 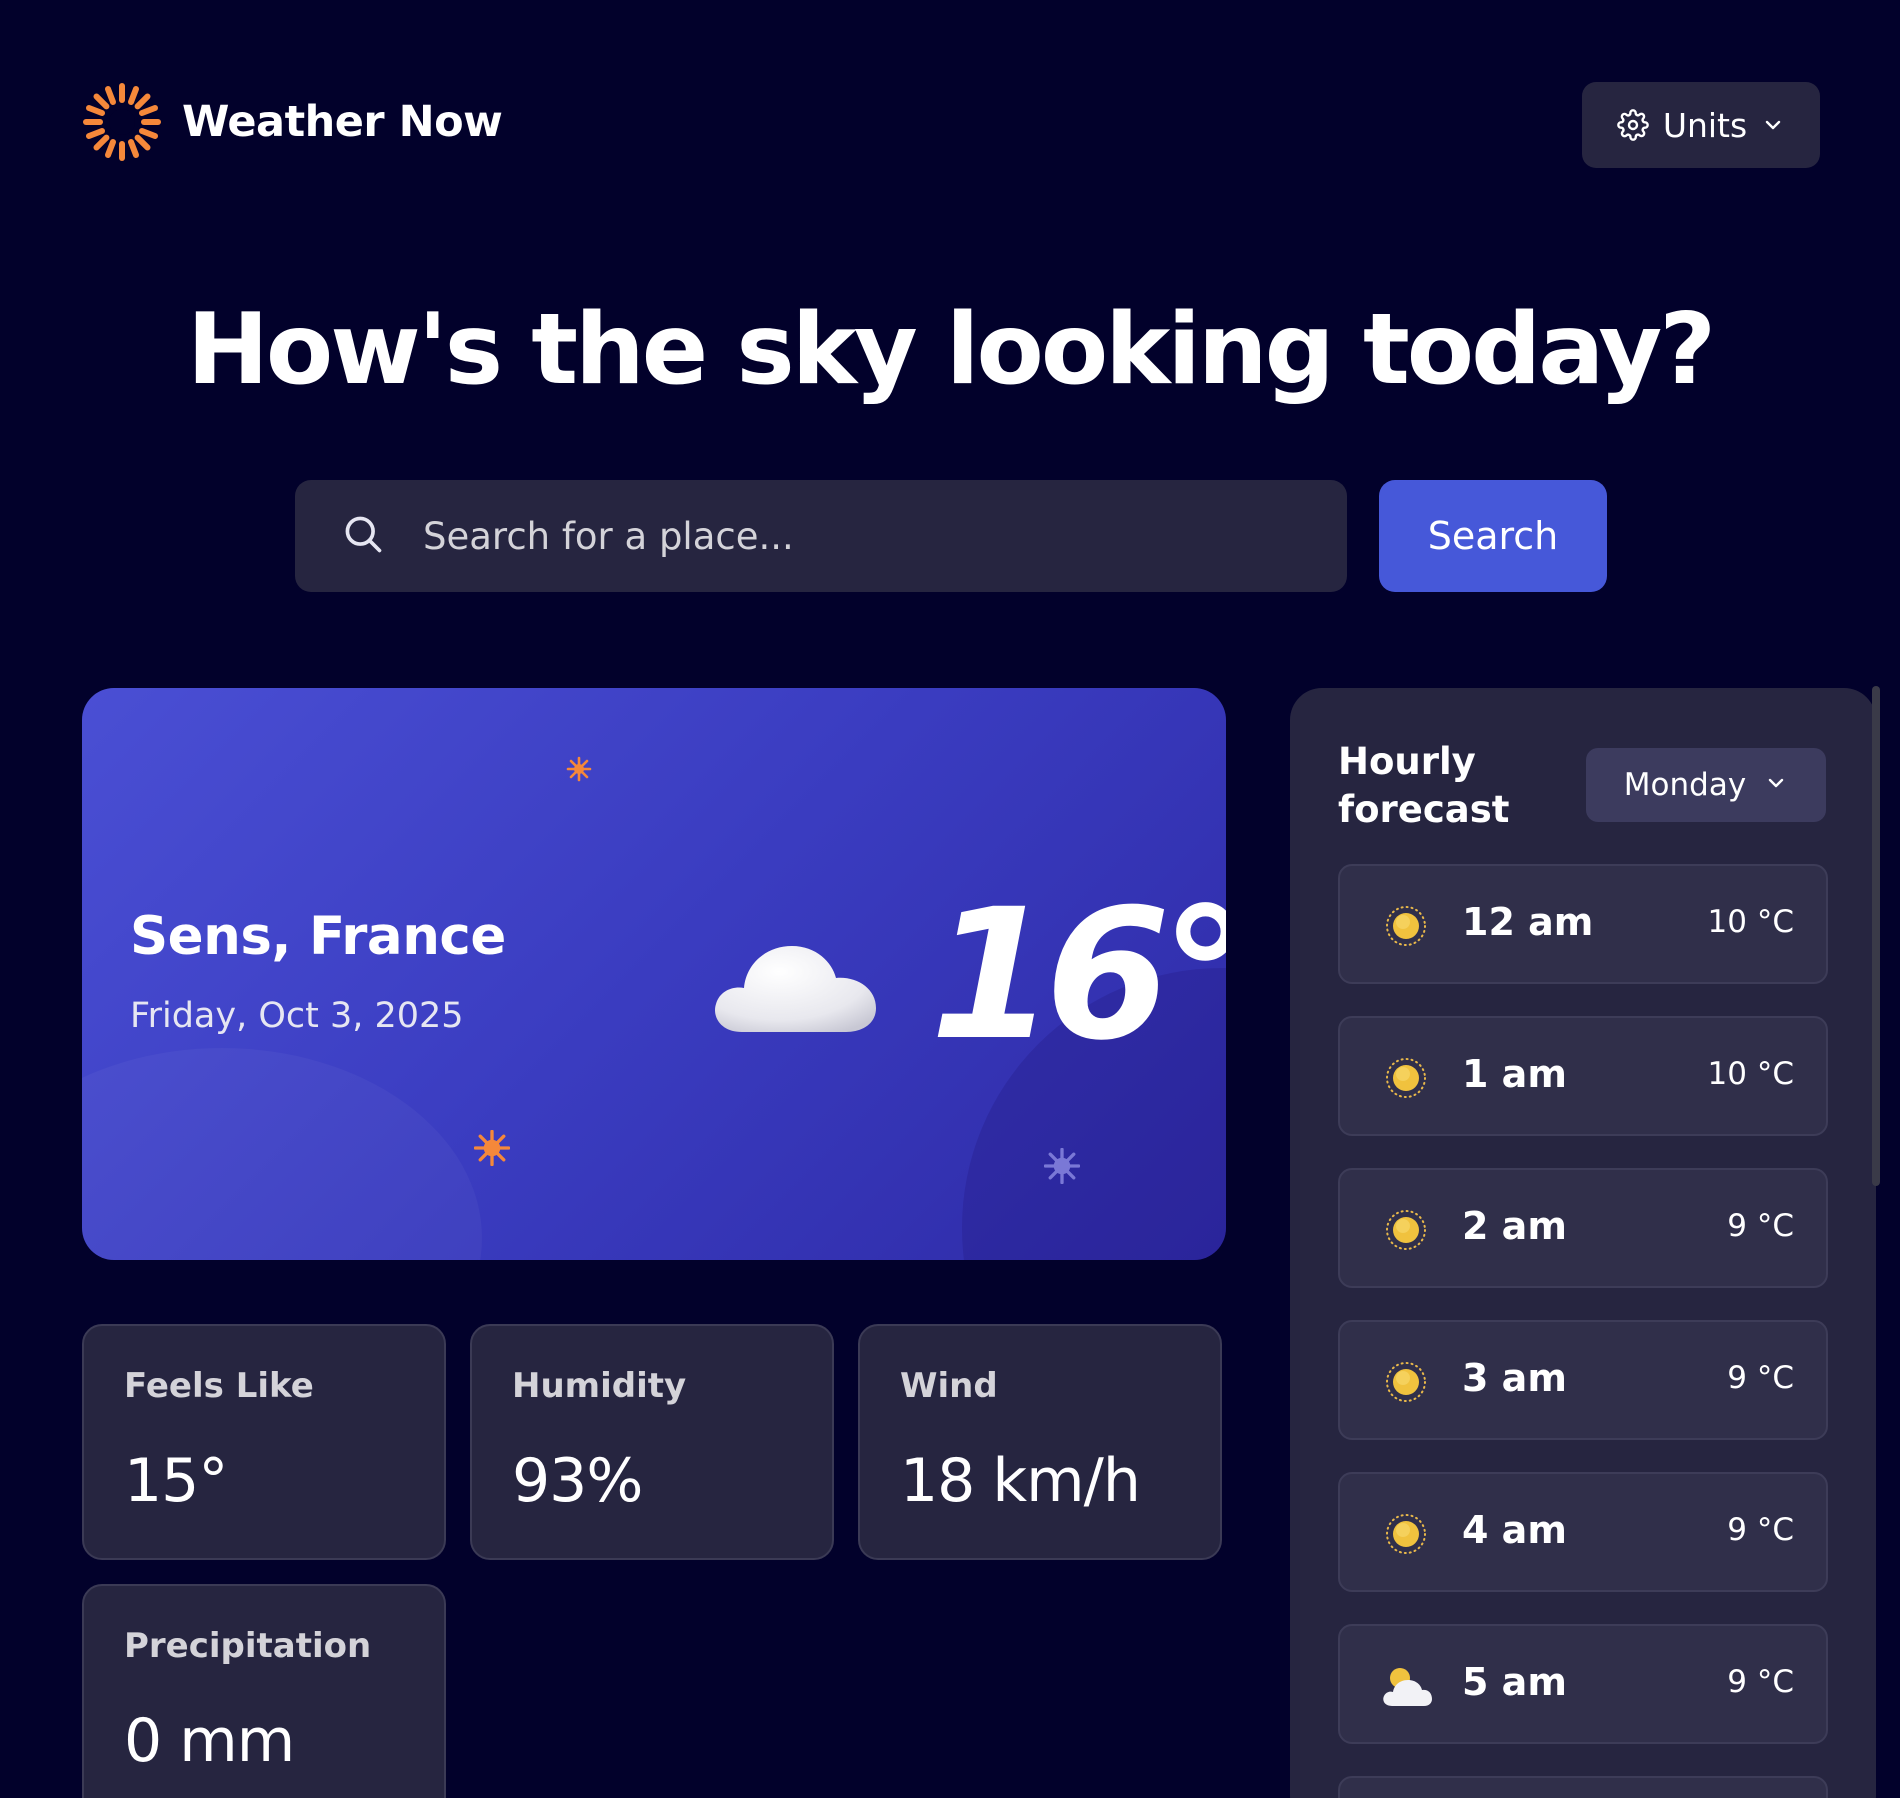 I want to click on location-name: Sens, France, so click(x=318, y=936).